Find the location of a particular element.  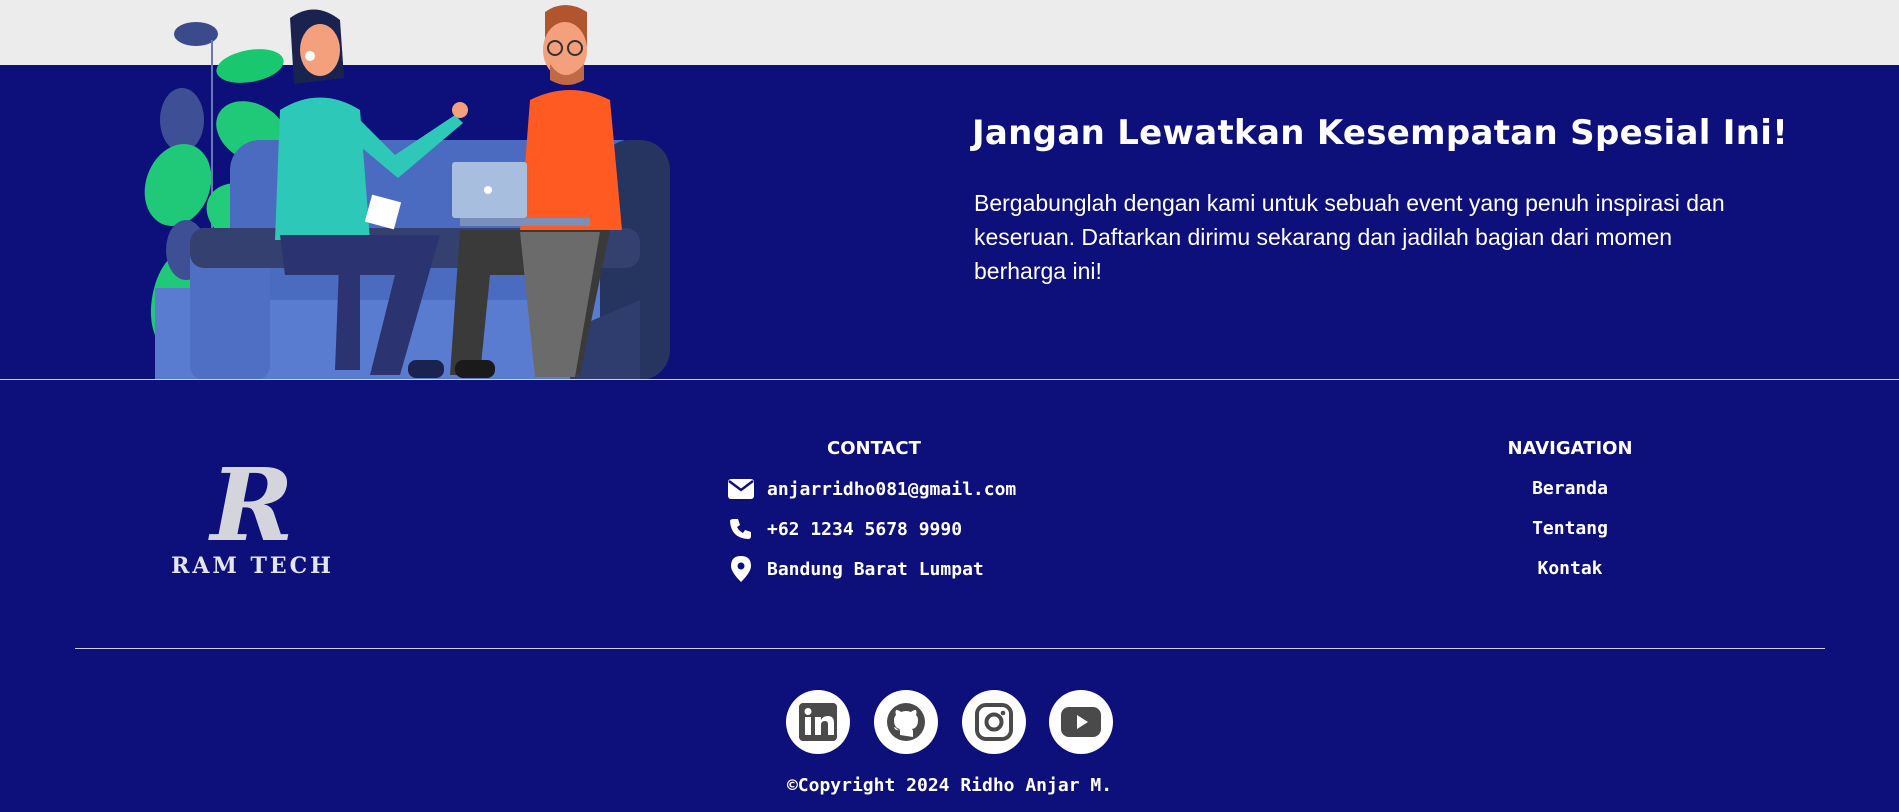

youtube-icon is located at coordinates (1081, 722).